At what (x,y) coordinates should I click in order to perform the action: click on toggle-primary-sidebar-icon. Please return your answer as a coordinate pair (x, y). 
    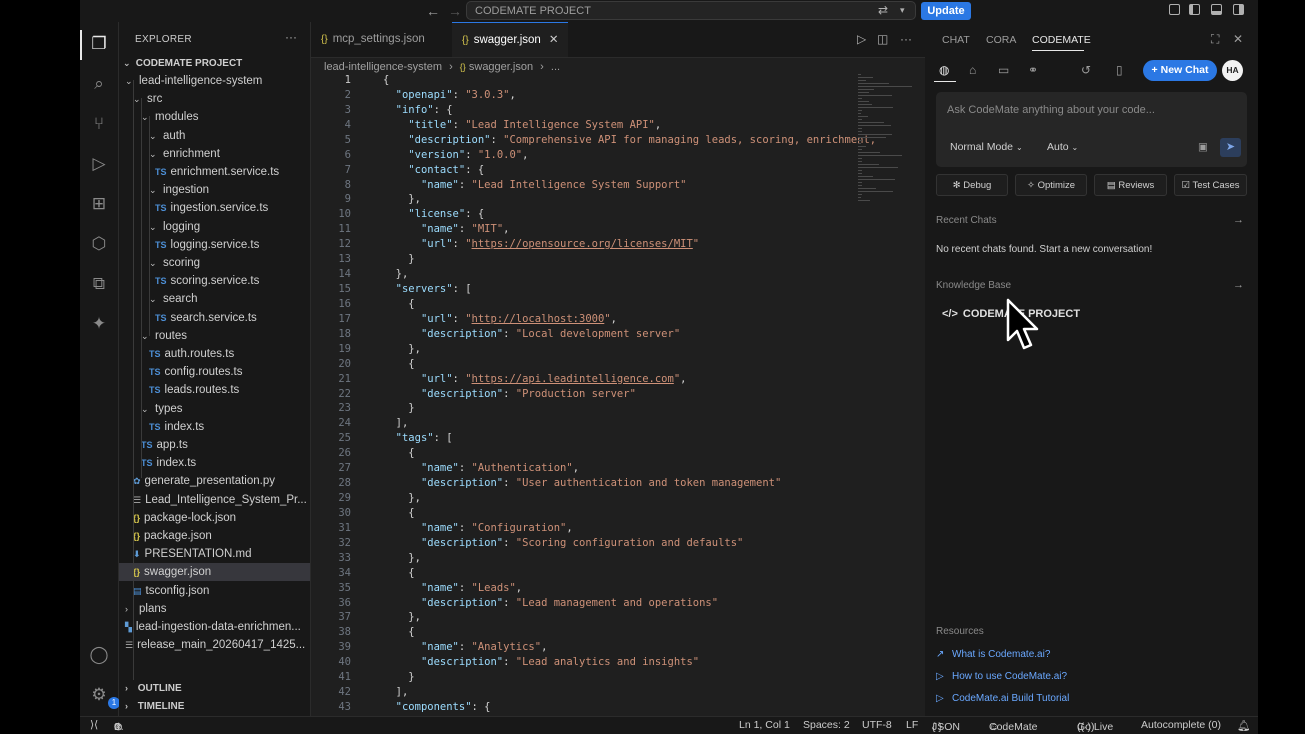
    Looking at the image, I should click on (1194, 9).